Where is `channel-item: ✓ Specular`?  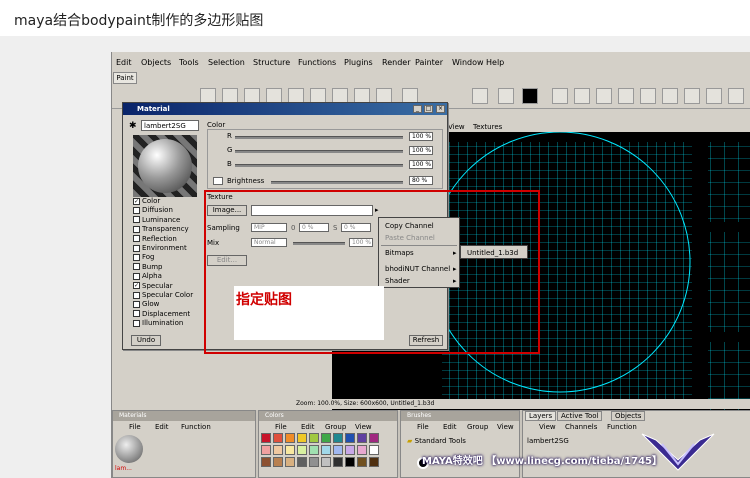
channel-item: ✓ Specular is located at coordinates (153, 286).